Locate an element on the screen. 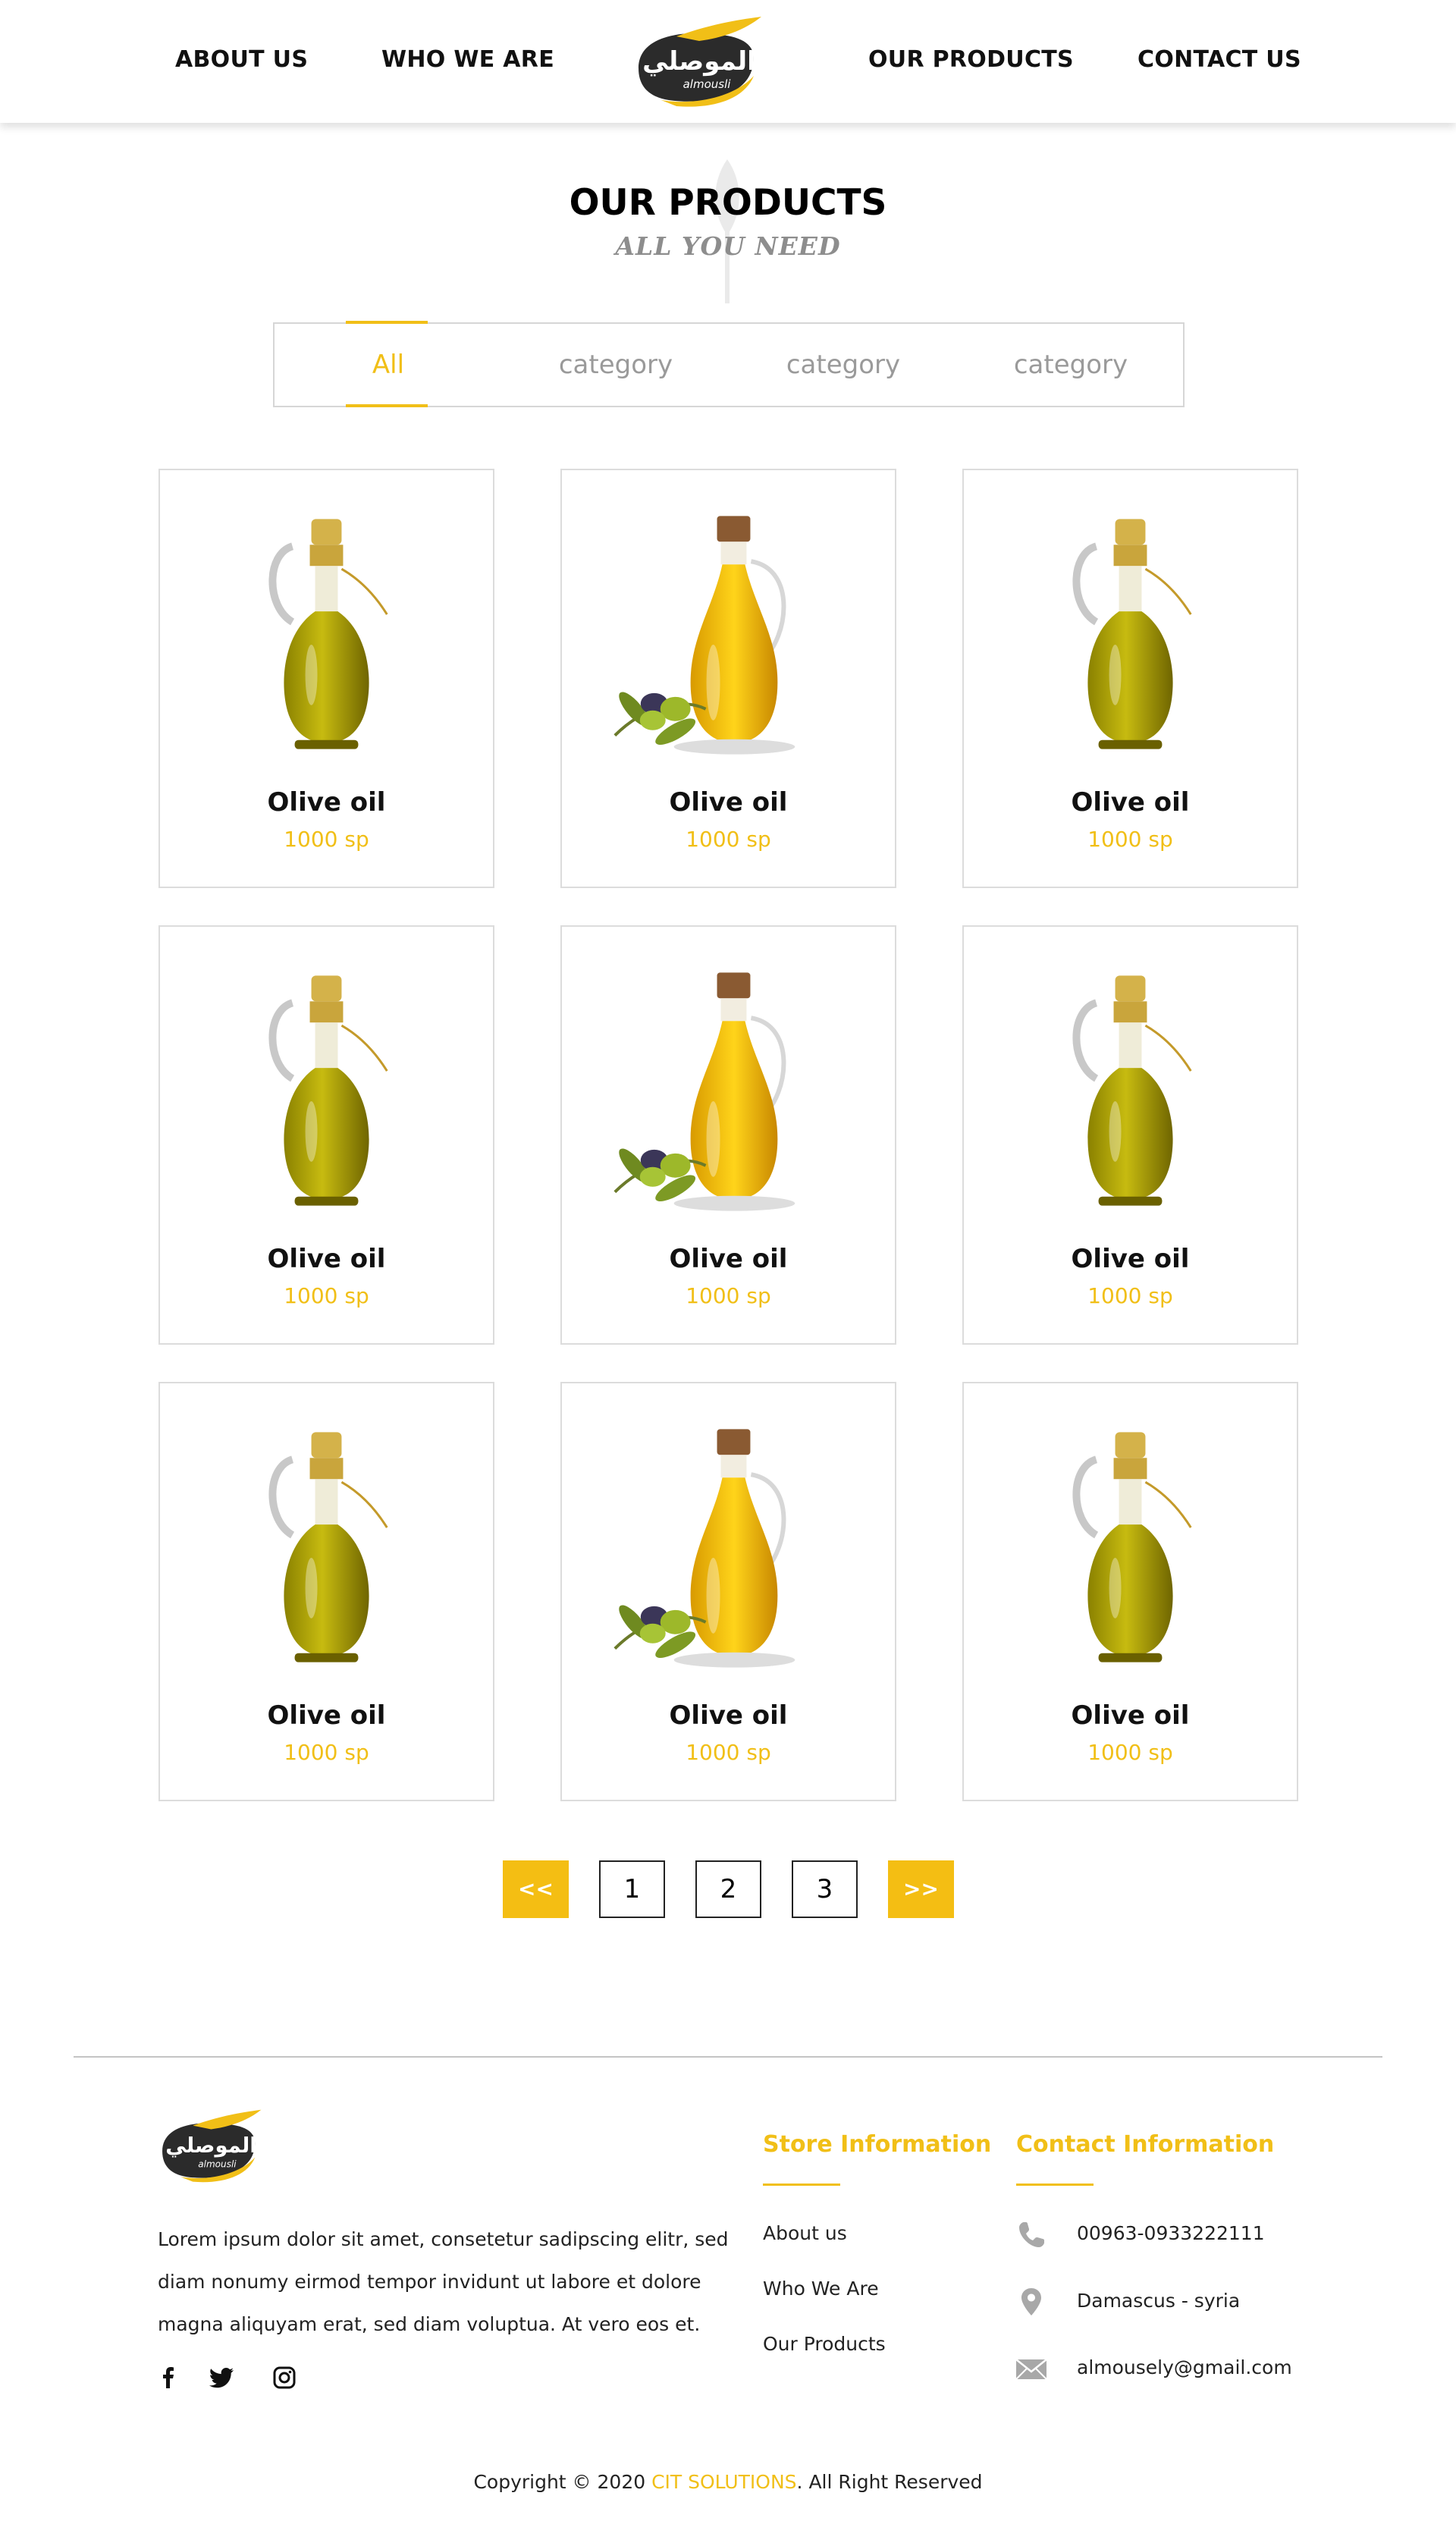  footer-link-our-products: Our Products is located at coordinates (824, 2344).